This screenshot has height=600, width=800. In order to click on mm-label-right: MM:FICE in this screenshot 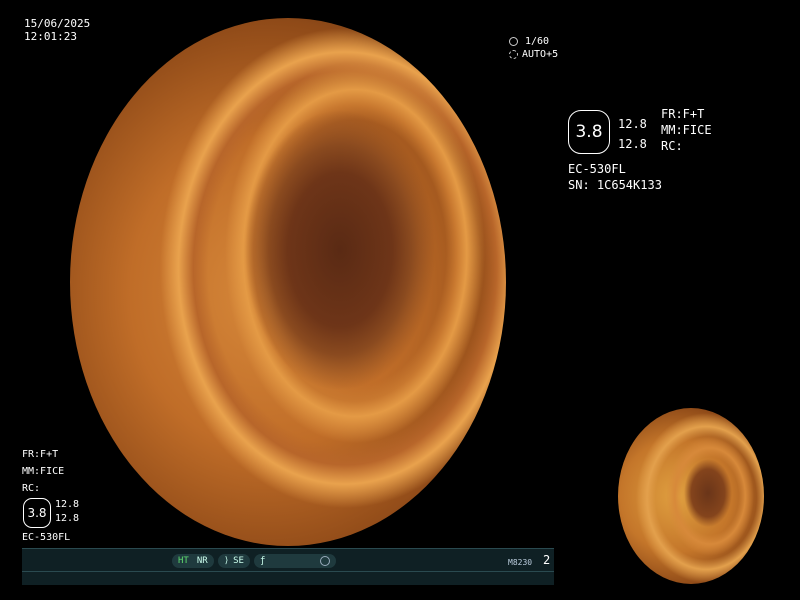, I will do `click(686, 130)`.